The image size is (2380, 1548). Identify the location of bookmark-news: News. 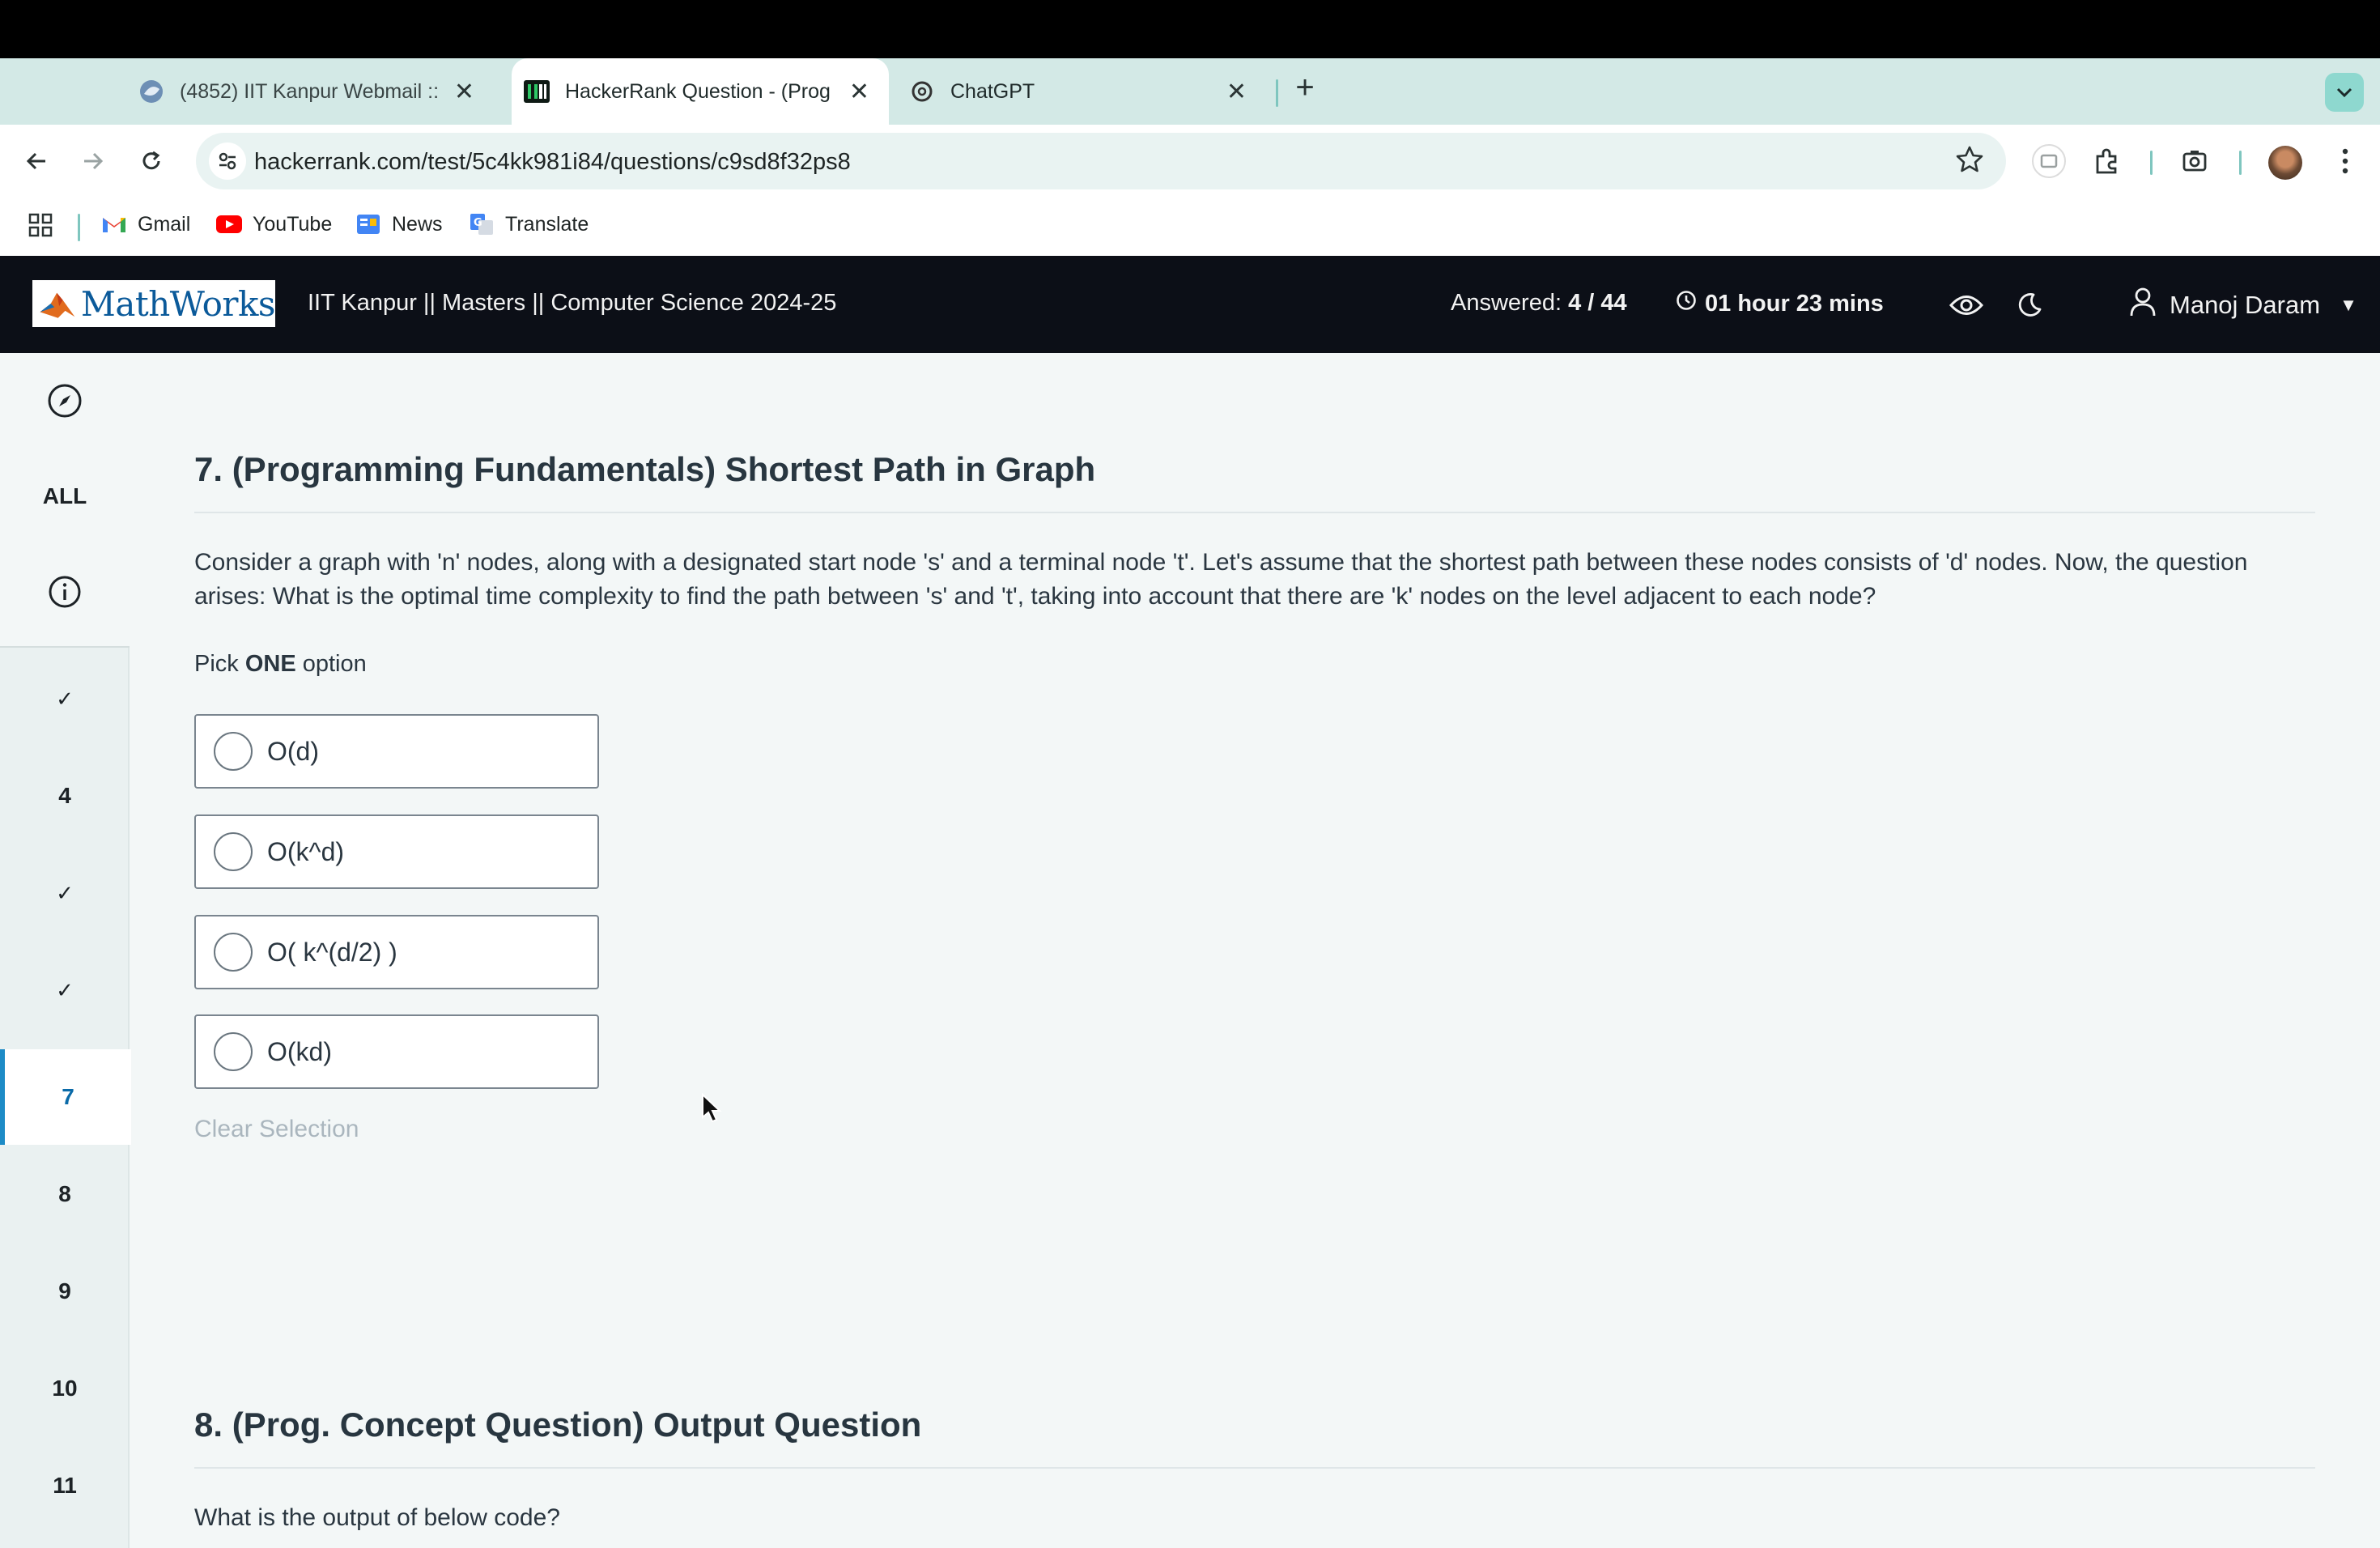
(399, 224).